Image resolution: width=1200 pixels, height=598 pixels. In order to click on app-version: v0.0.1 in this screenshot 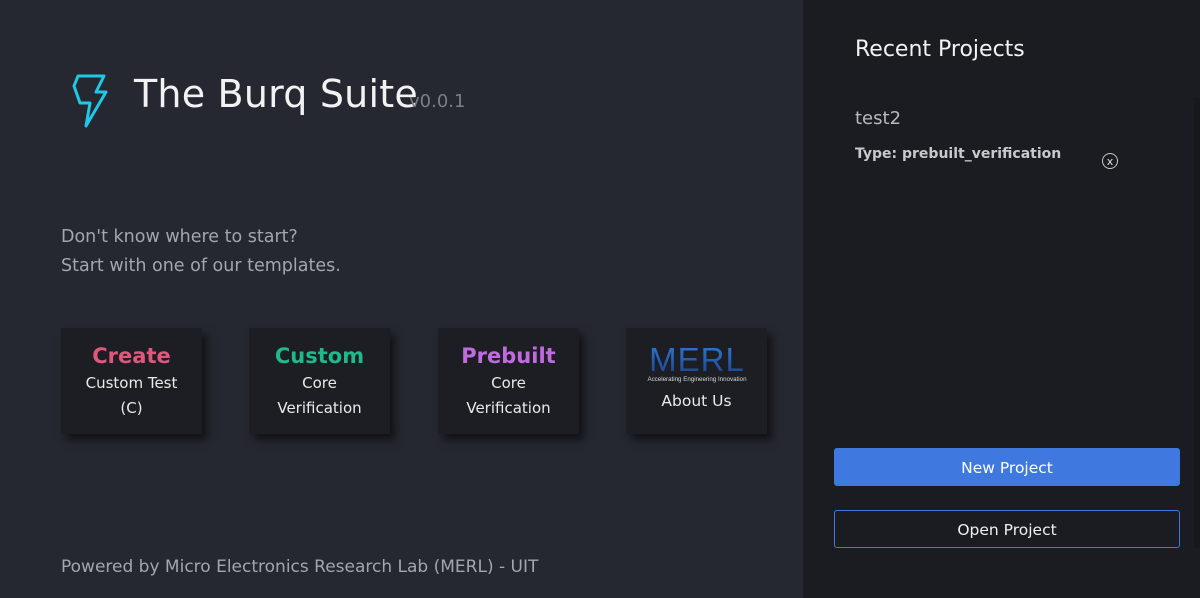, I will do `click(437, 101)`.